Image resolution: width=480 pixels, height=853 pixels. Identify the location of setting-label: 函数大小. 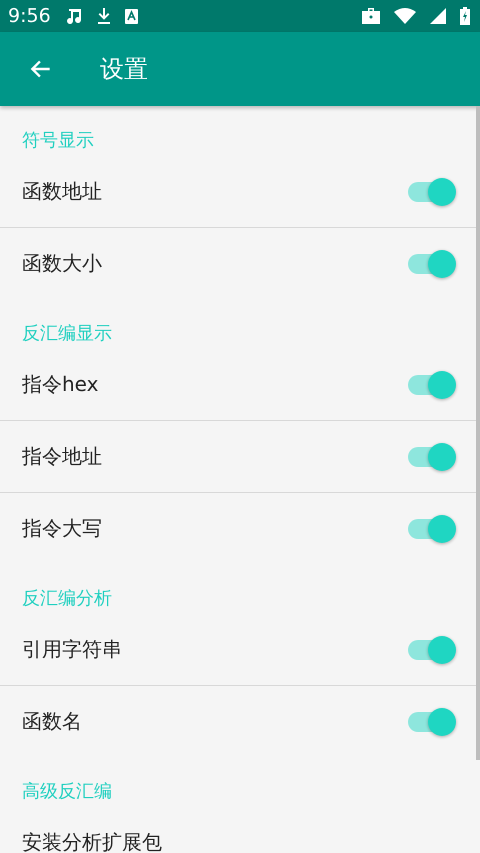
(215, 263).